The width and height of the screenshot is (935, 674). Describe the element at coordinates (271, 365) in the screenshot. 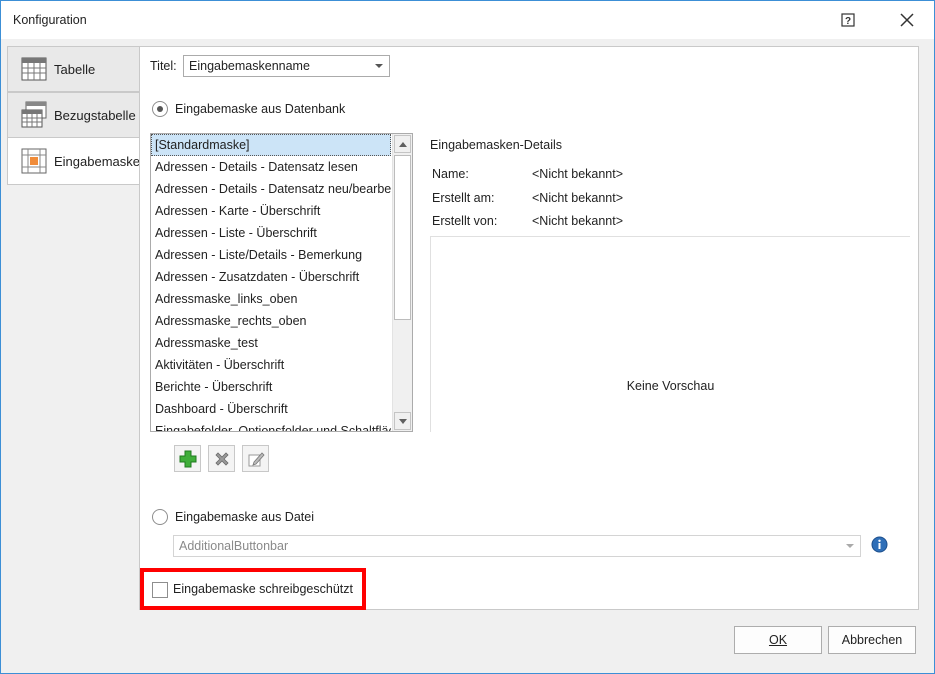

I see `list-item: Aktivitäten - Überschrift` at that location.